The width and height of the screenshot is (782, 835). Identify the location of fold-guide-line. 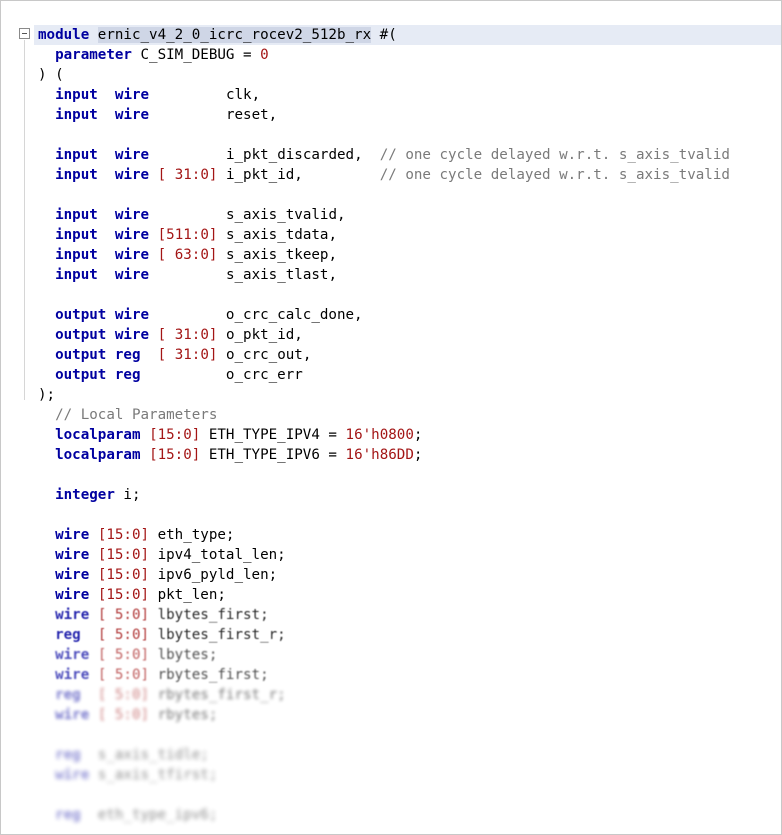
(24, 220).